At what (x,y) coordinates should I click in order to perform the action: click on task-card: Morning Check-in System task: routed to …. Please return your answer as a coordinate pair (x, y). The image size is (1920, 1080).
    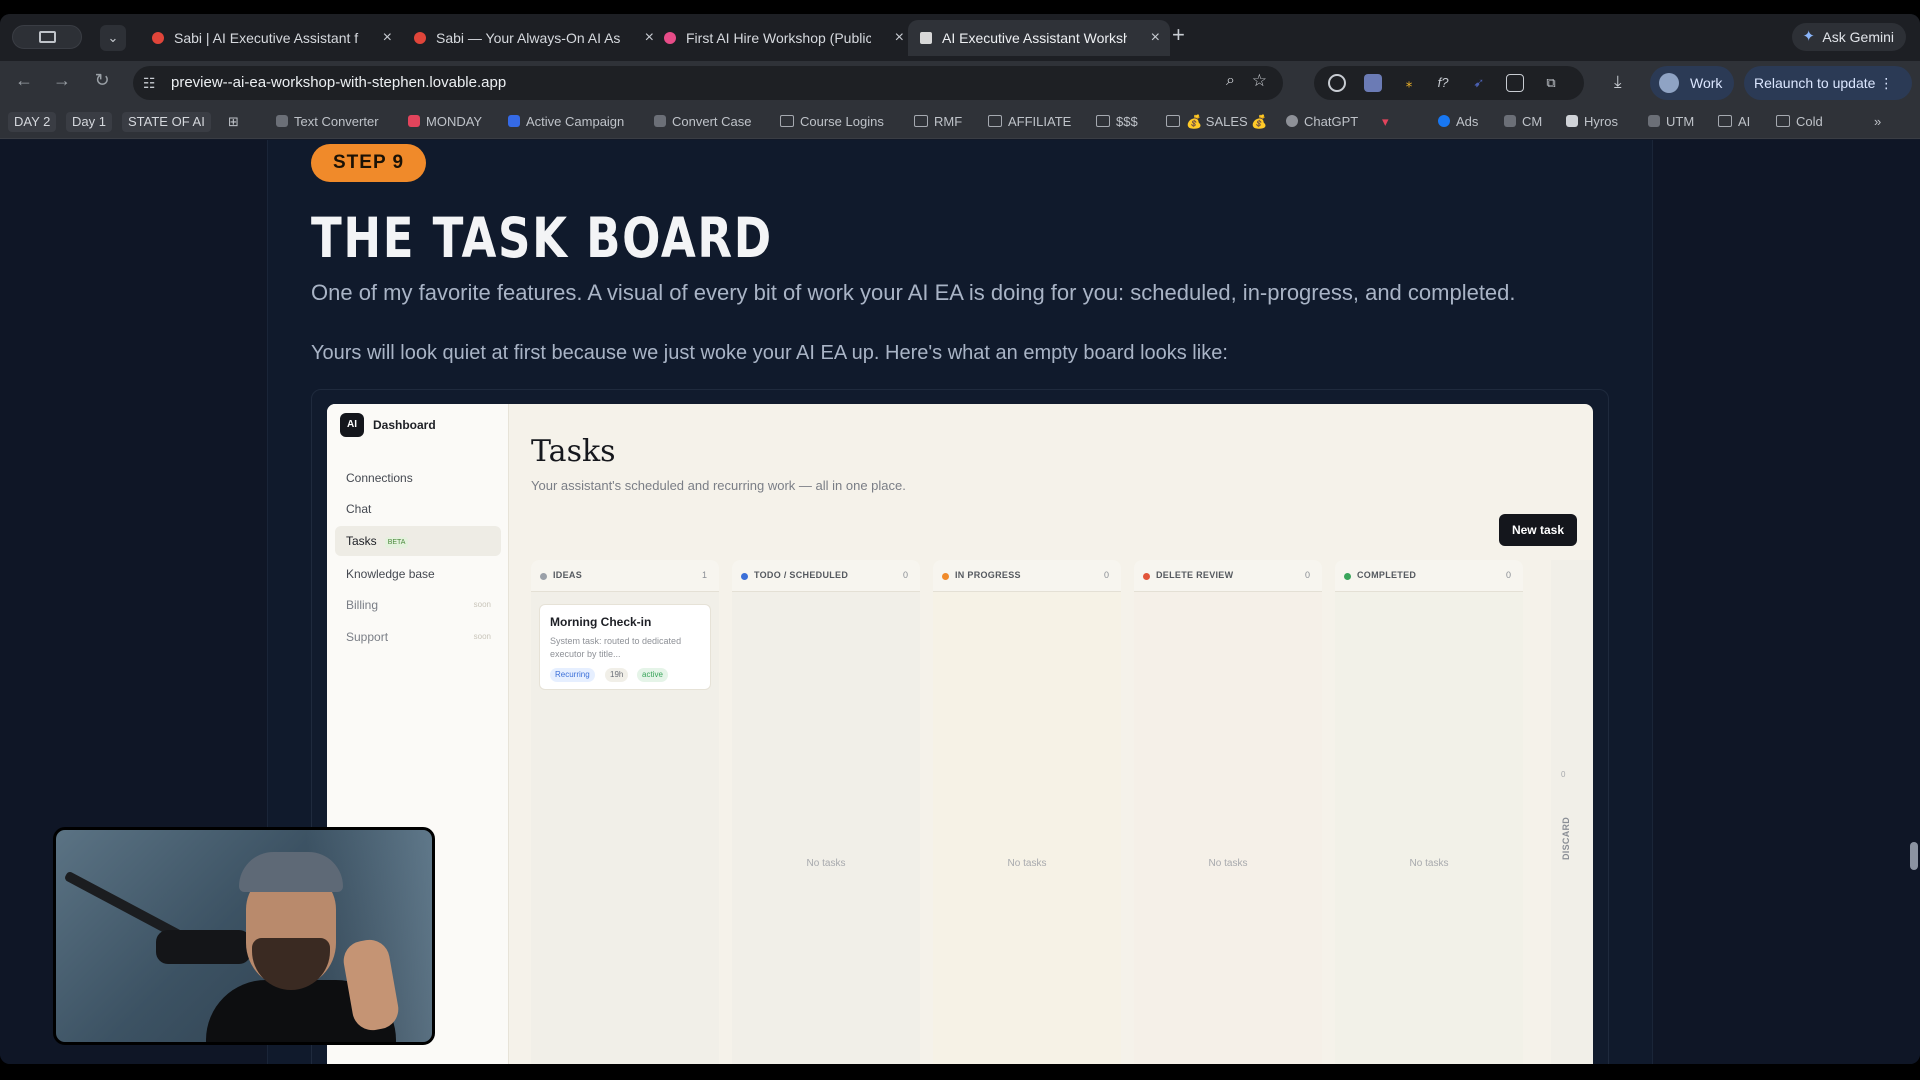
    Looking at the image, I should click on (625, 647).